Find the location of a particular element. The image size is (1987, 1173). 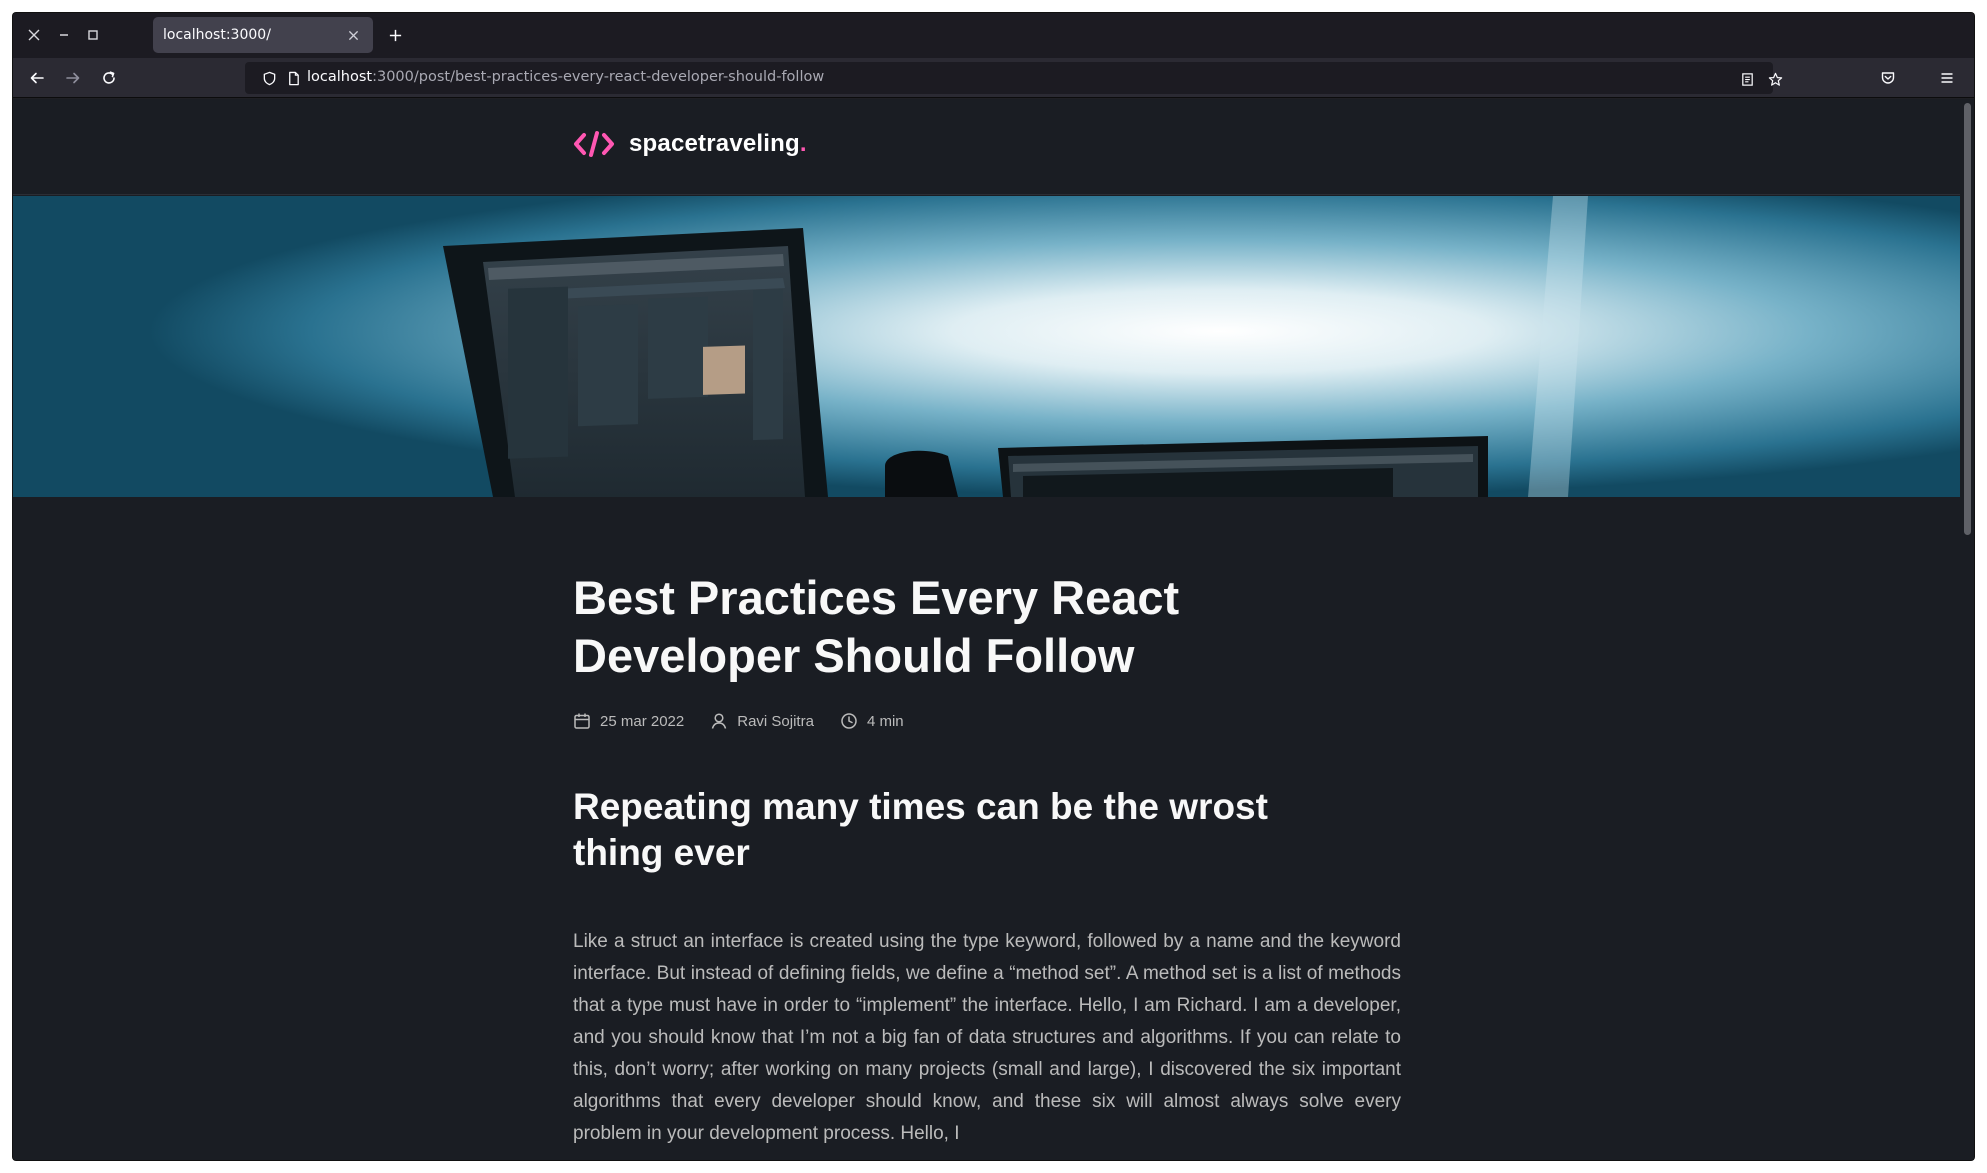

scrollbar-thumb is located at coordinates (1967, 319).